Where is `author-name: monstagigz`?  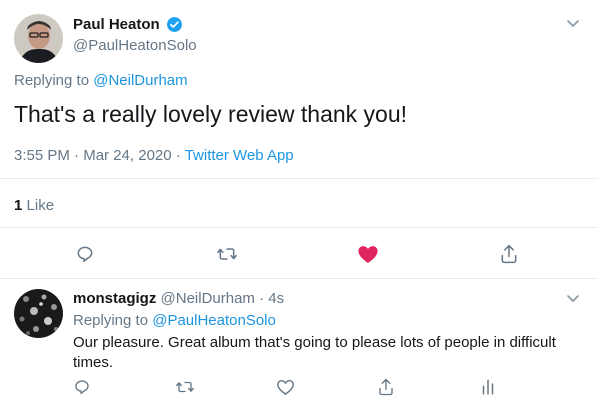 author-name: monstagigz is located at coordinates (114, 298).